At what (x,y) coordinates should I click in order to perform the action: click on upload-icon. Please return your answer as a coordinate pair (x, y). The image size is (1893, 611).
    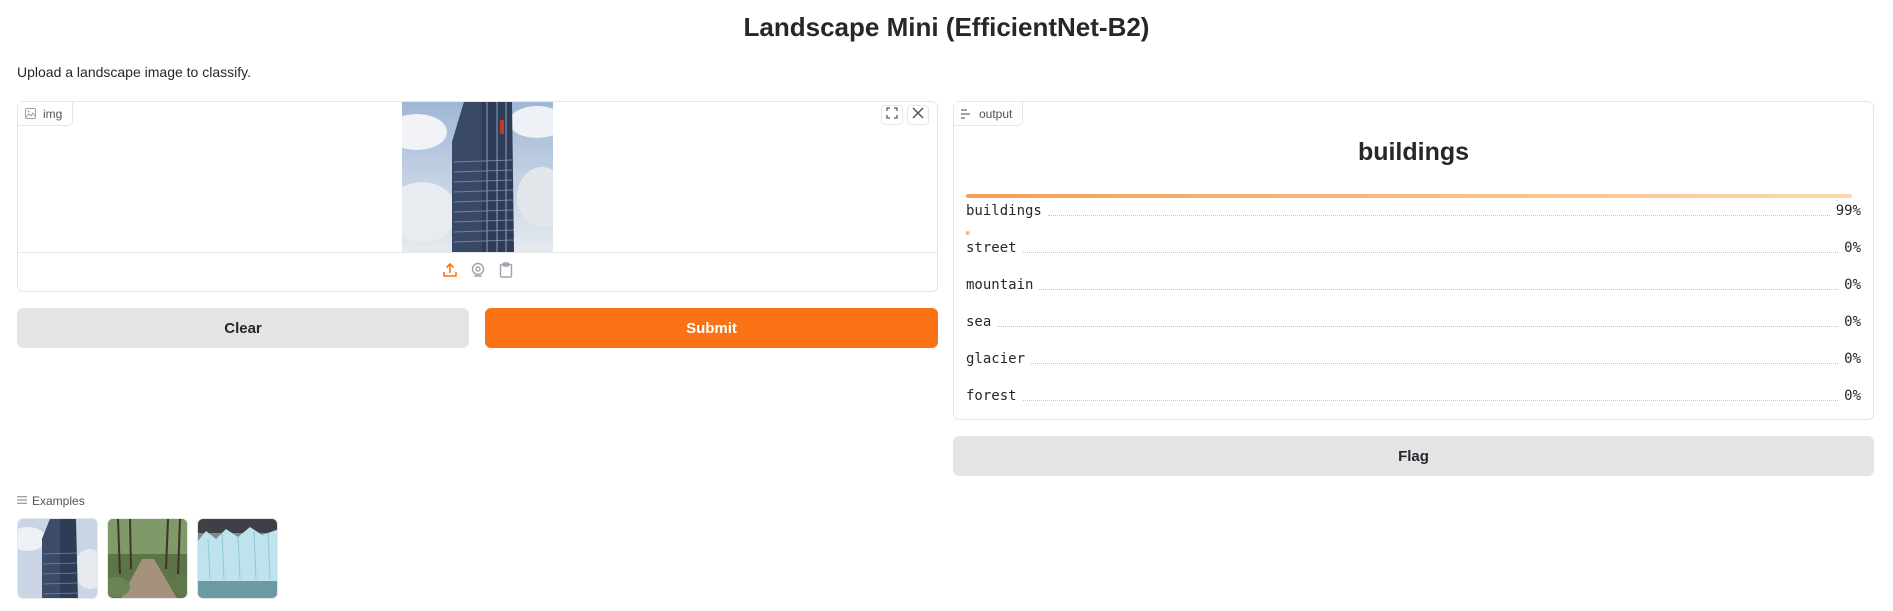
    Looking at the image, I should click on (450, 272).